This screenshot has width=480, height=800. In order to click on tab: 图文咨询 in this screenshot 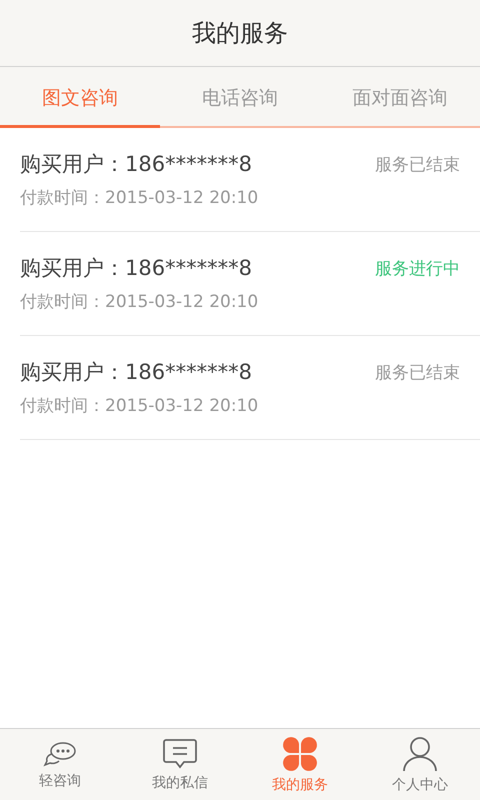, I will do `click(80, 97)`.